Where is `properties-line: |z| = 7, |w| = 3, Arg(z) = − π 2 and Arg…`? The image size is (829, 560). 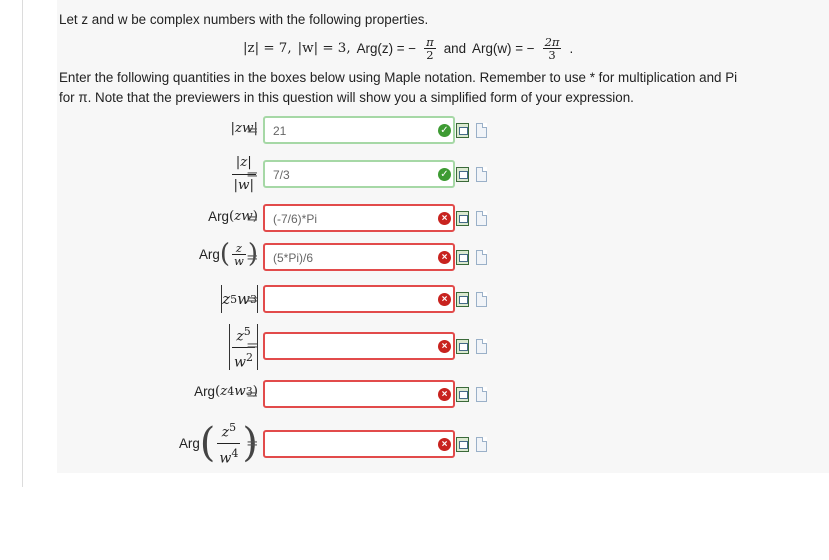
properties-line: |z| = 7, |w| = 3, Arg(z) = − π 2 and Arg… is located at coordinates (408, 48).